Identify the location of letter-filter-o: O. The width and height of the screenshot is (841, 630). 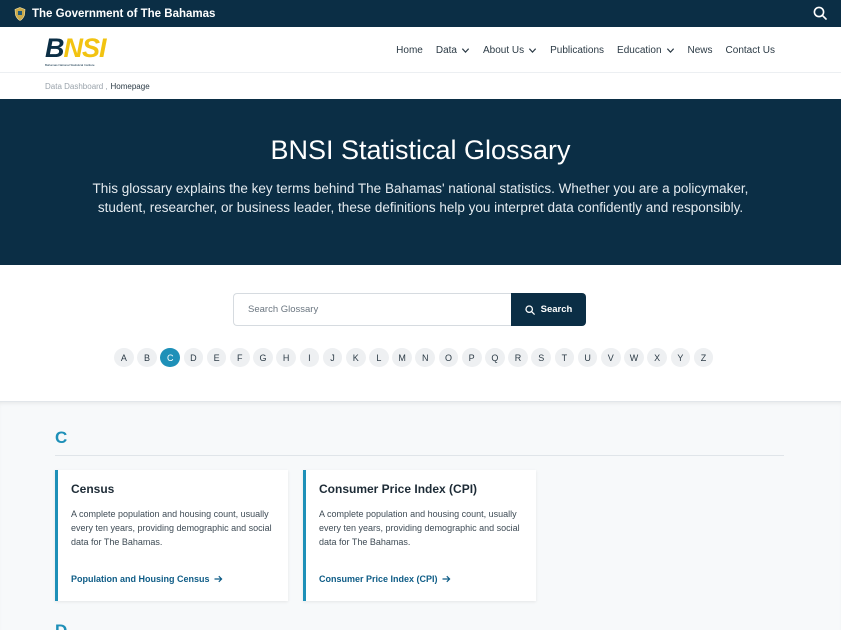
(448, 357).